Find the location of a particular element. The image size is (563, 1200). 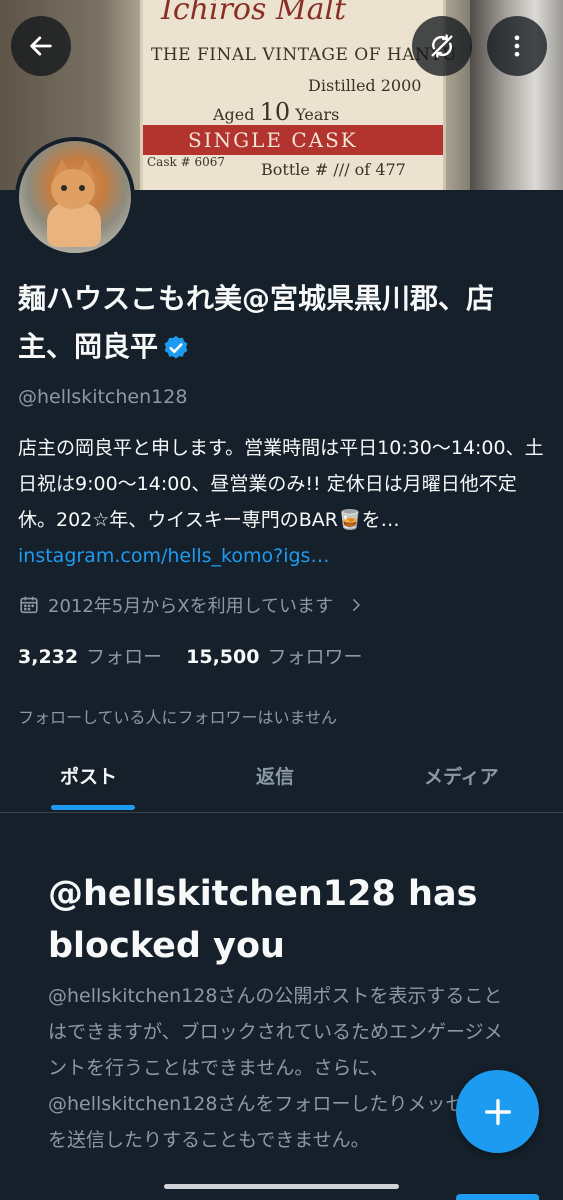

avatar is located at coordinates (75, 197).